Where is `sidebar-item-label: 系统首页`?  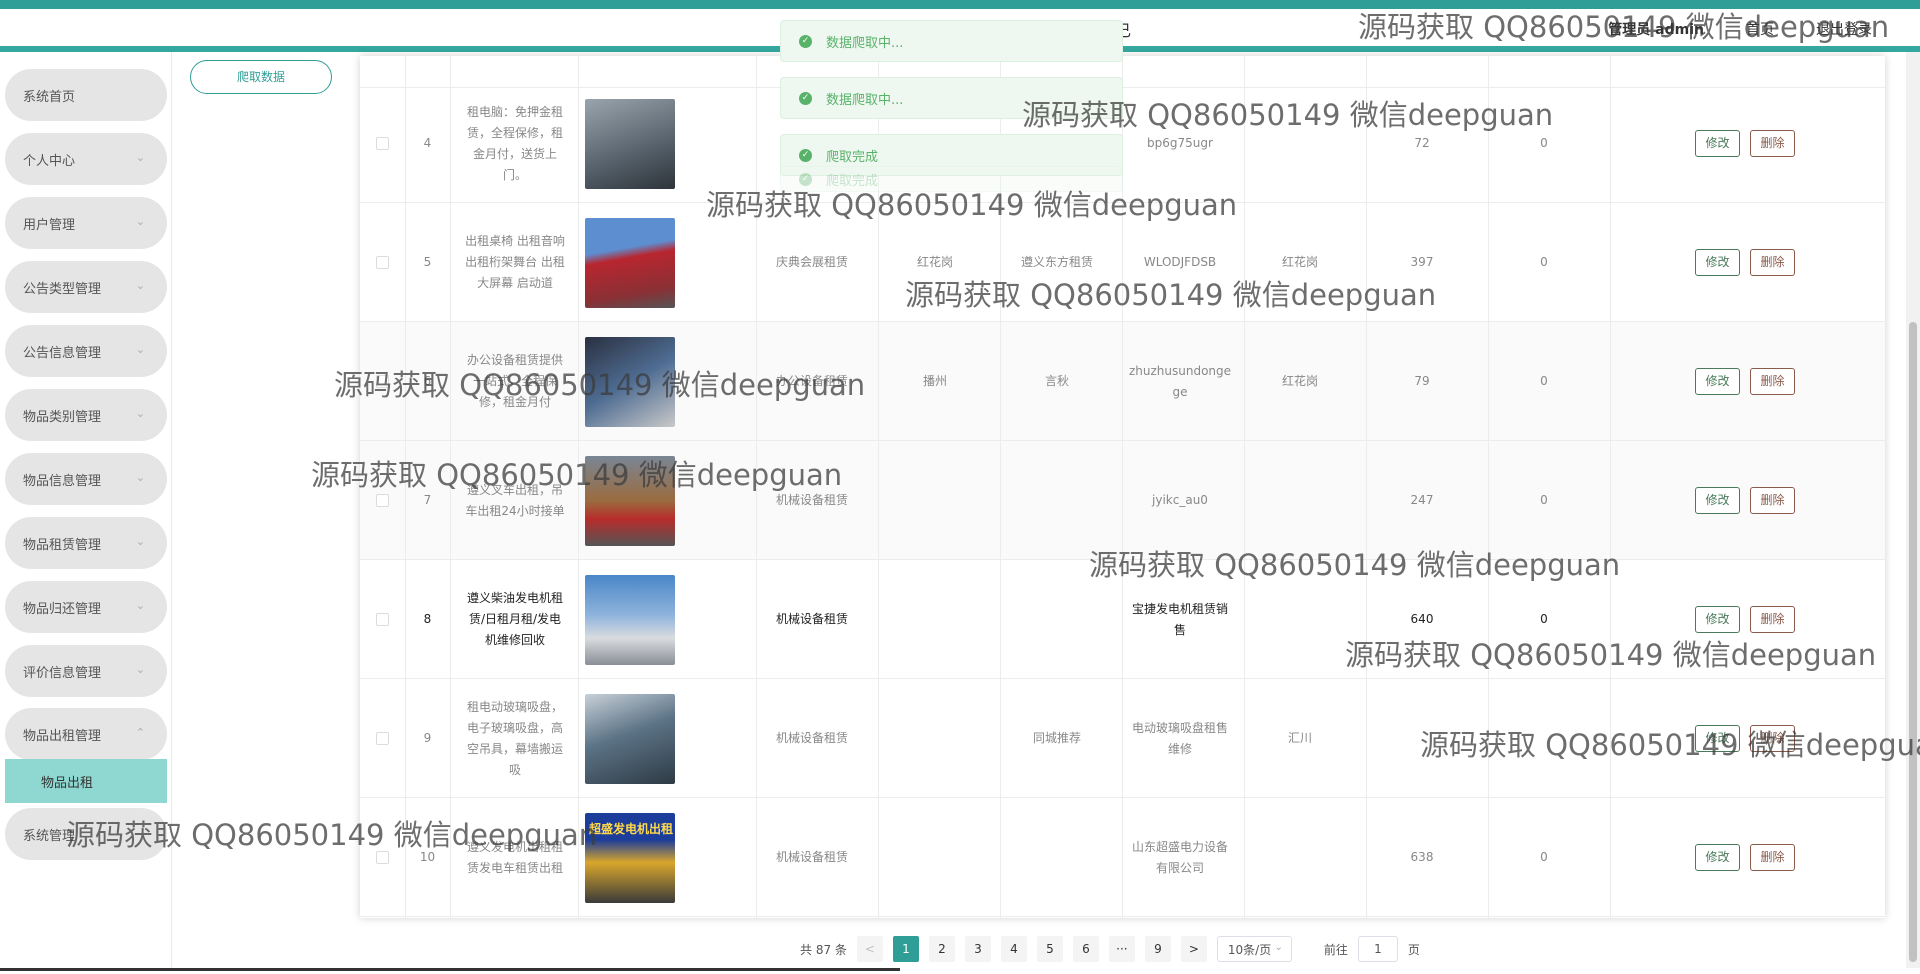
sidebar-item-label: 系统首页 is located at coordinates (49, 97).